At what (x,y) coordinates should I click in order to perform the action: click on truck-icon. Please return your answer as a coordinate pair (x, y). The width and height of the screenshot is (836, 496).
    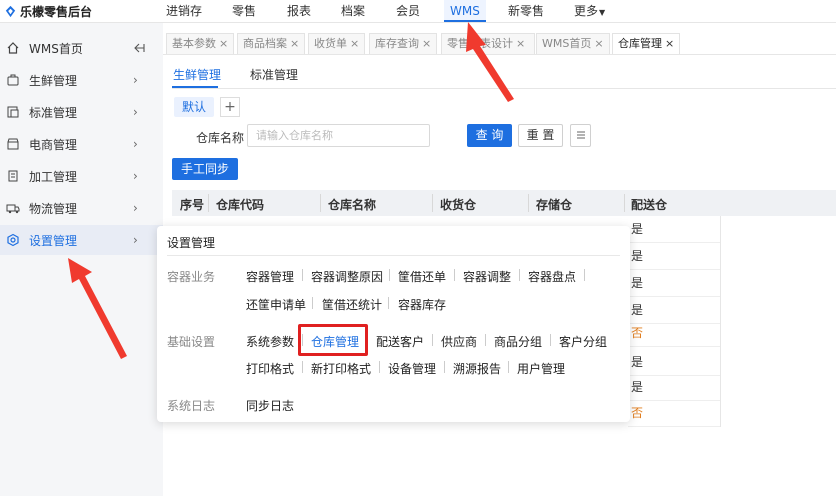
    Looking at the image, I should click on (13, 209).